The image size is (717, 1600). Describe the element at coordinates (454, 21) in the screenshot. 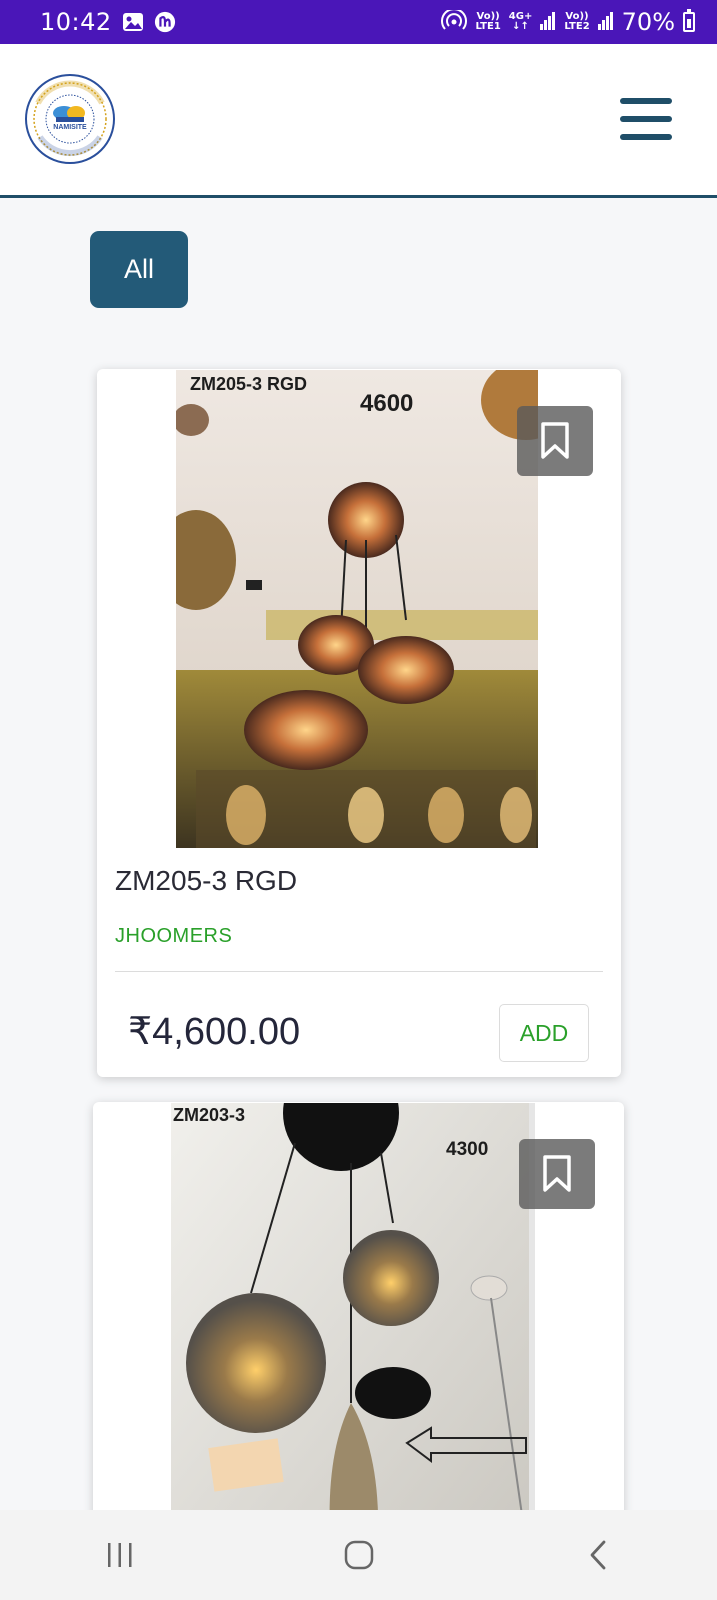

I see `hotspot-icon` at that location.